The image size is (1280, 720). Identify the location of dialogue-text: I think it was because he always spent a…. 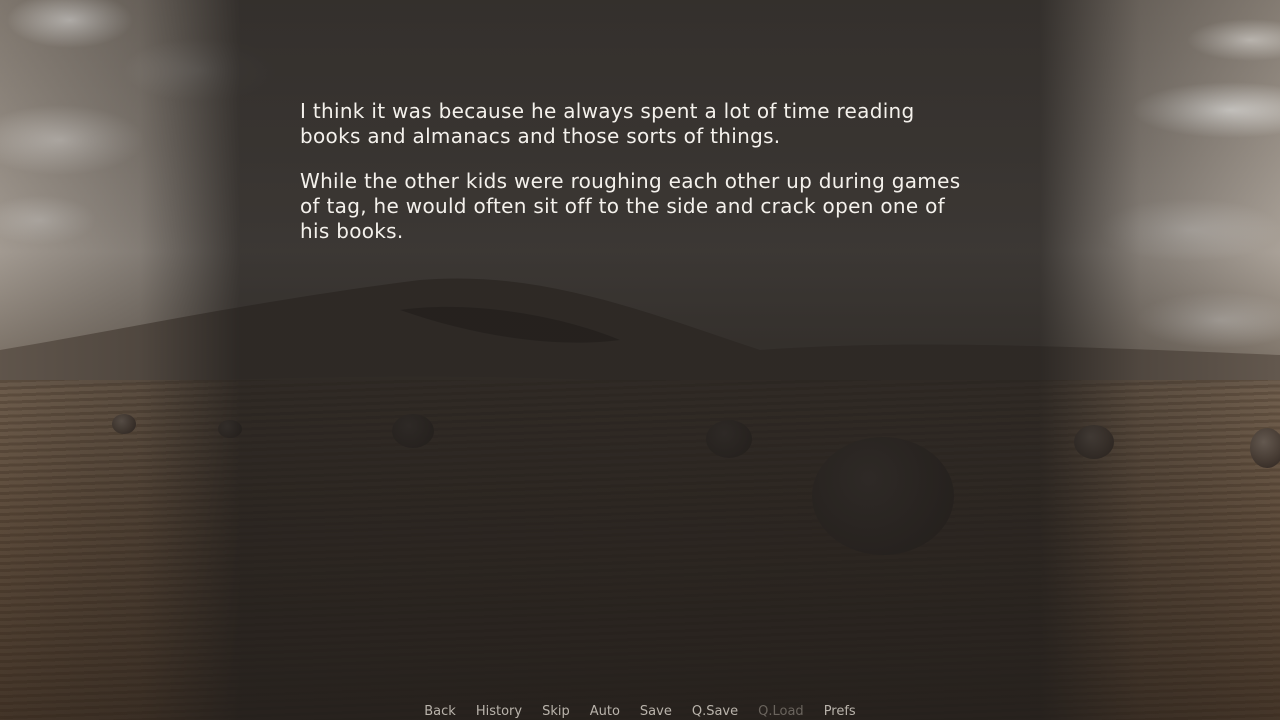
(640, 181).